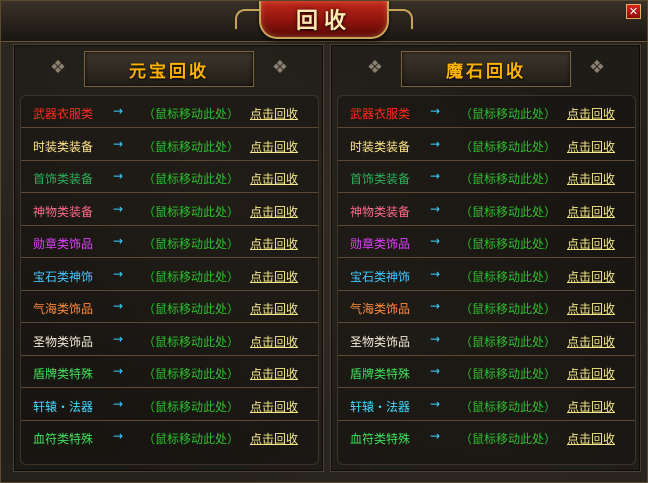 The height and width of the screenshot is (483, 648). Describe the element at coordinates (380, 309) in the screenshot. I see `item-category-label: 气海类饰品` at that location.